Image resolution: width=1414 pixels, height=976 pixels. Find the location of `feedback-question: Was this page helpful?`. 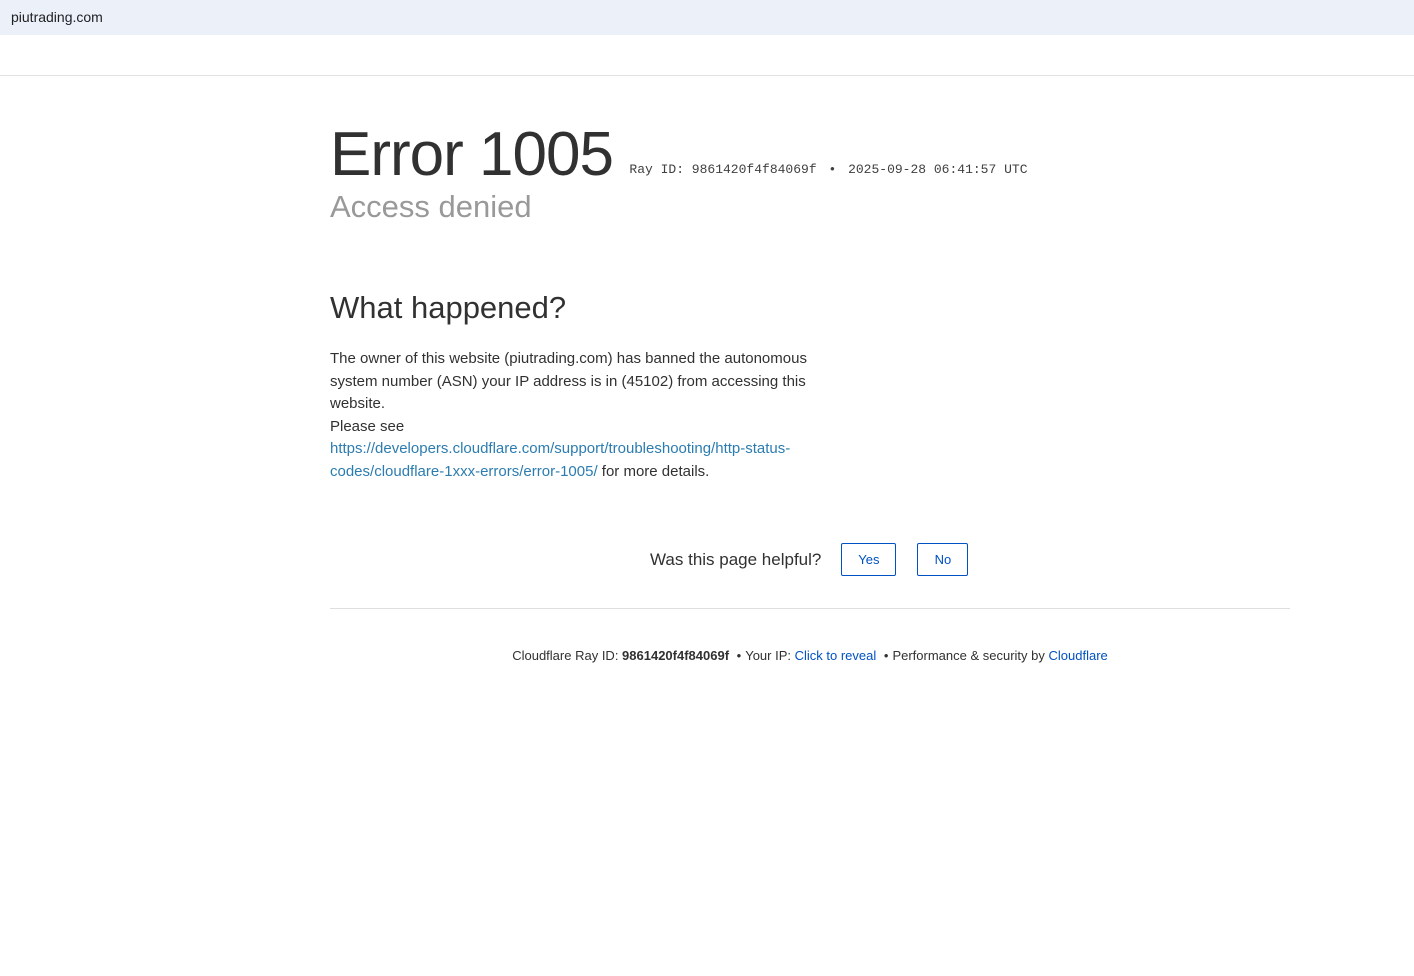

feedback-question: Was this page helpful? is located at coordinates (736, 559).